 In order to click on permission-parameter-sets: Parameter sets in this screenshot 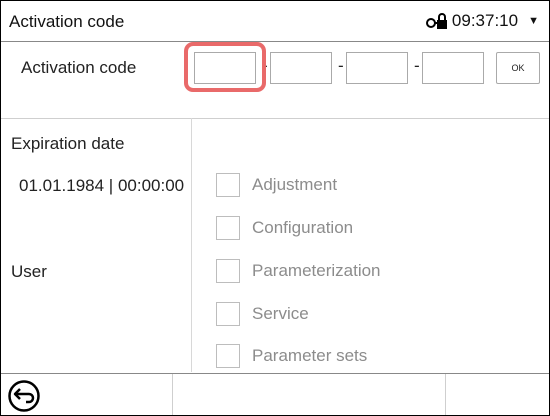, I will do `click(291, 356)`.